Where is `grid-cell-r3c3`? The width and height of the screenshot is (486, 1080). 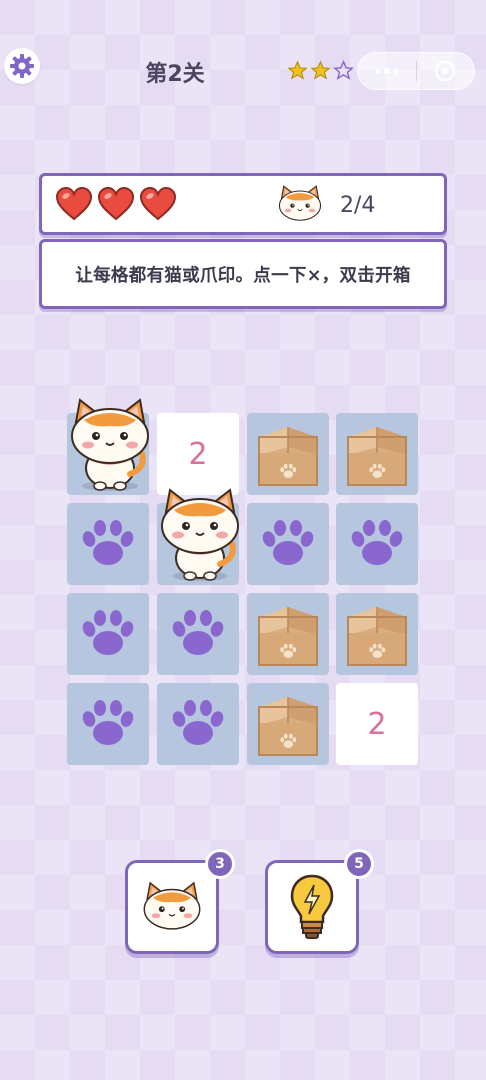
grid-cell-r3c3 is located at coordinates (288, 634).